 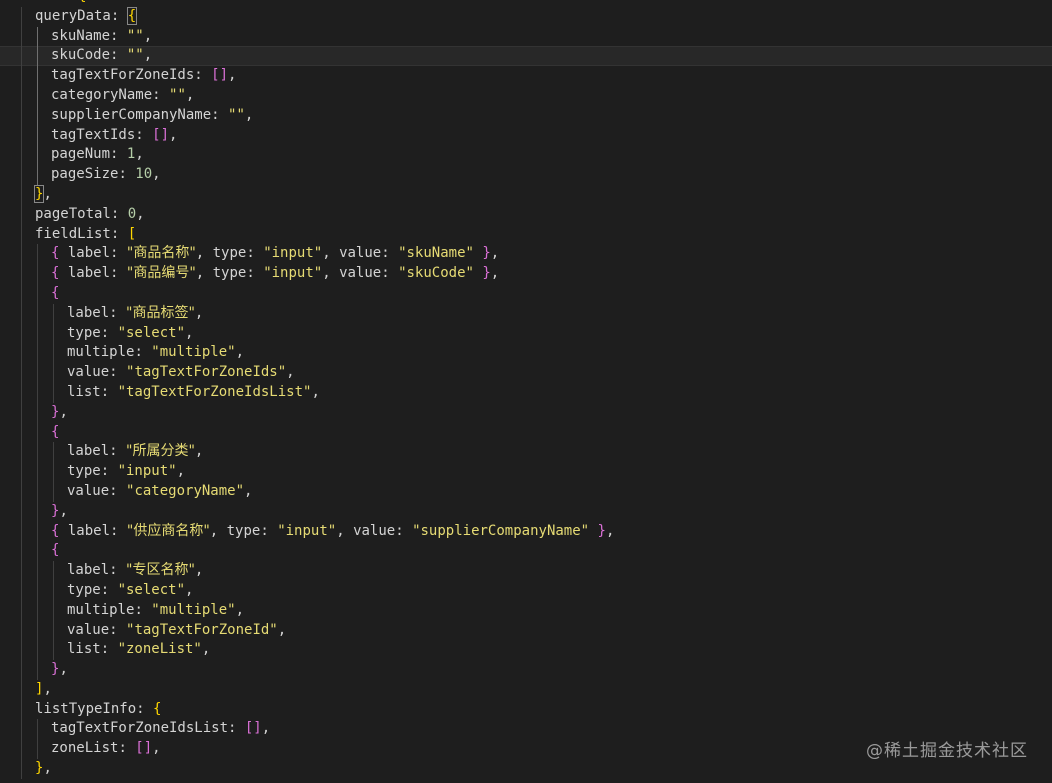 What do you see at coordinates (526, 175) in the screenshot?
I see `code-line: pageSize: 10,` at bounding box center [526, 175].